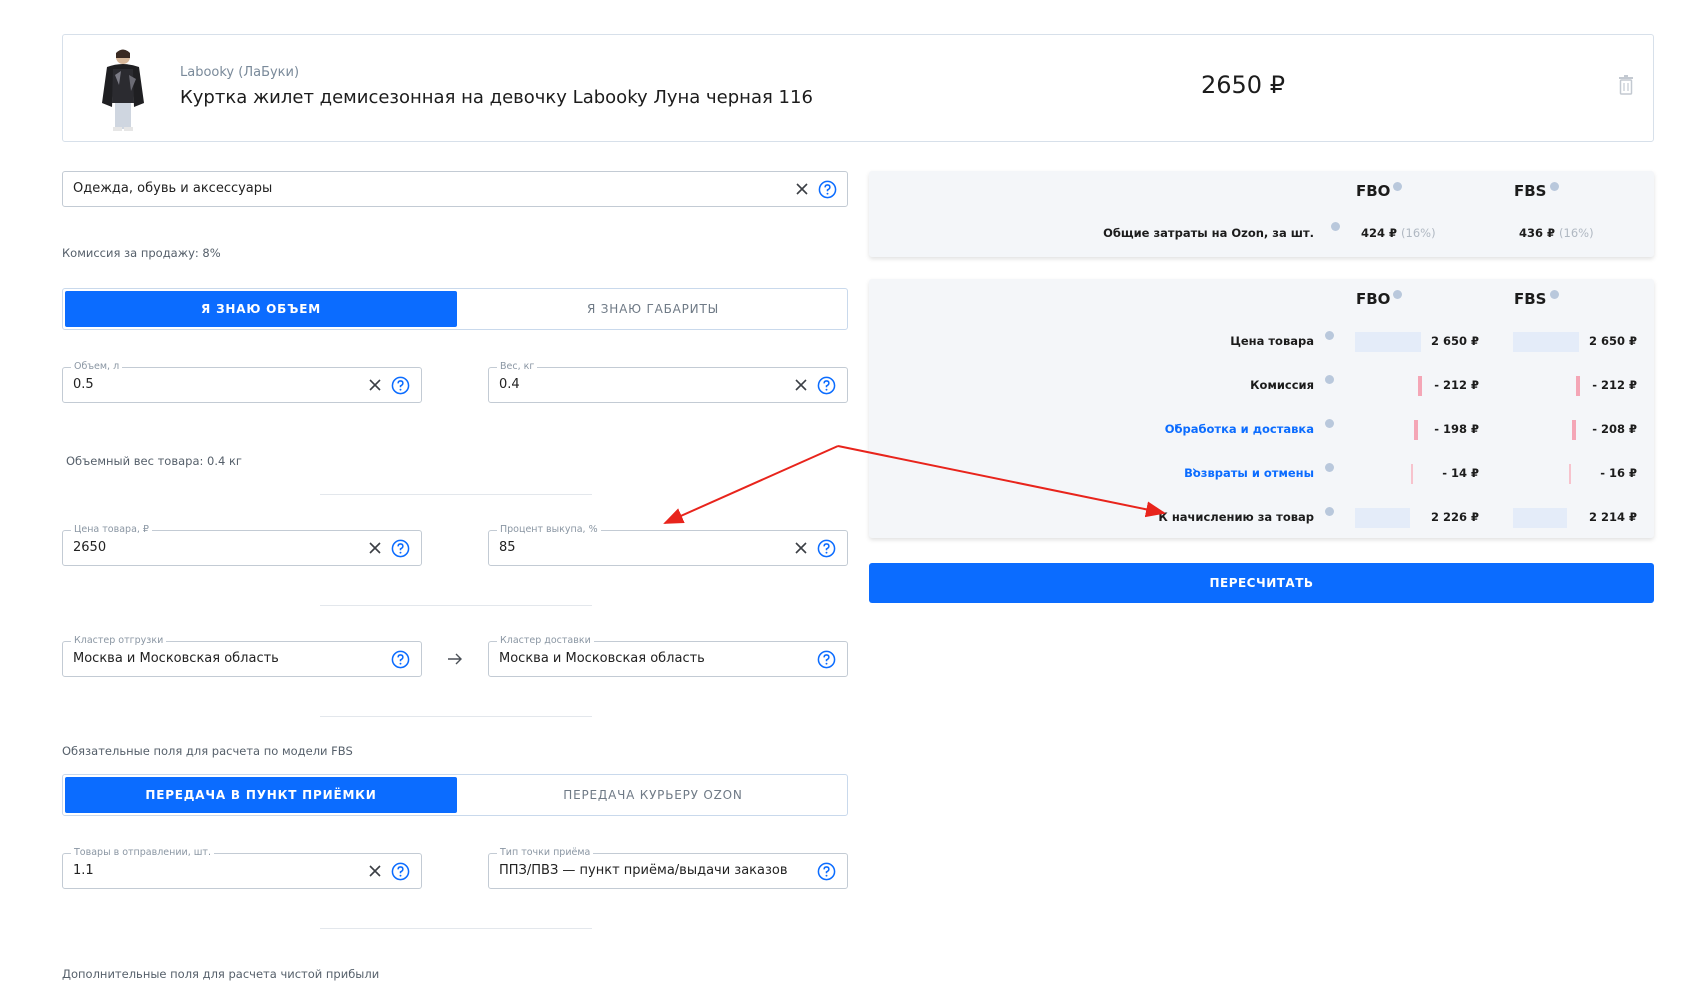 The width and height of the screenshot is (1701, 984). What do you see at coordinates (751, 484) in the screenshot?
I see `annotation-arrow-to-buyout` at bounding box center [751, 484].